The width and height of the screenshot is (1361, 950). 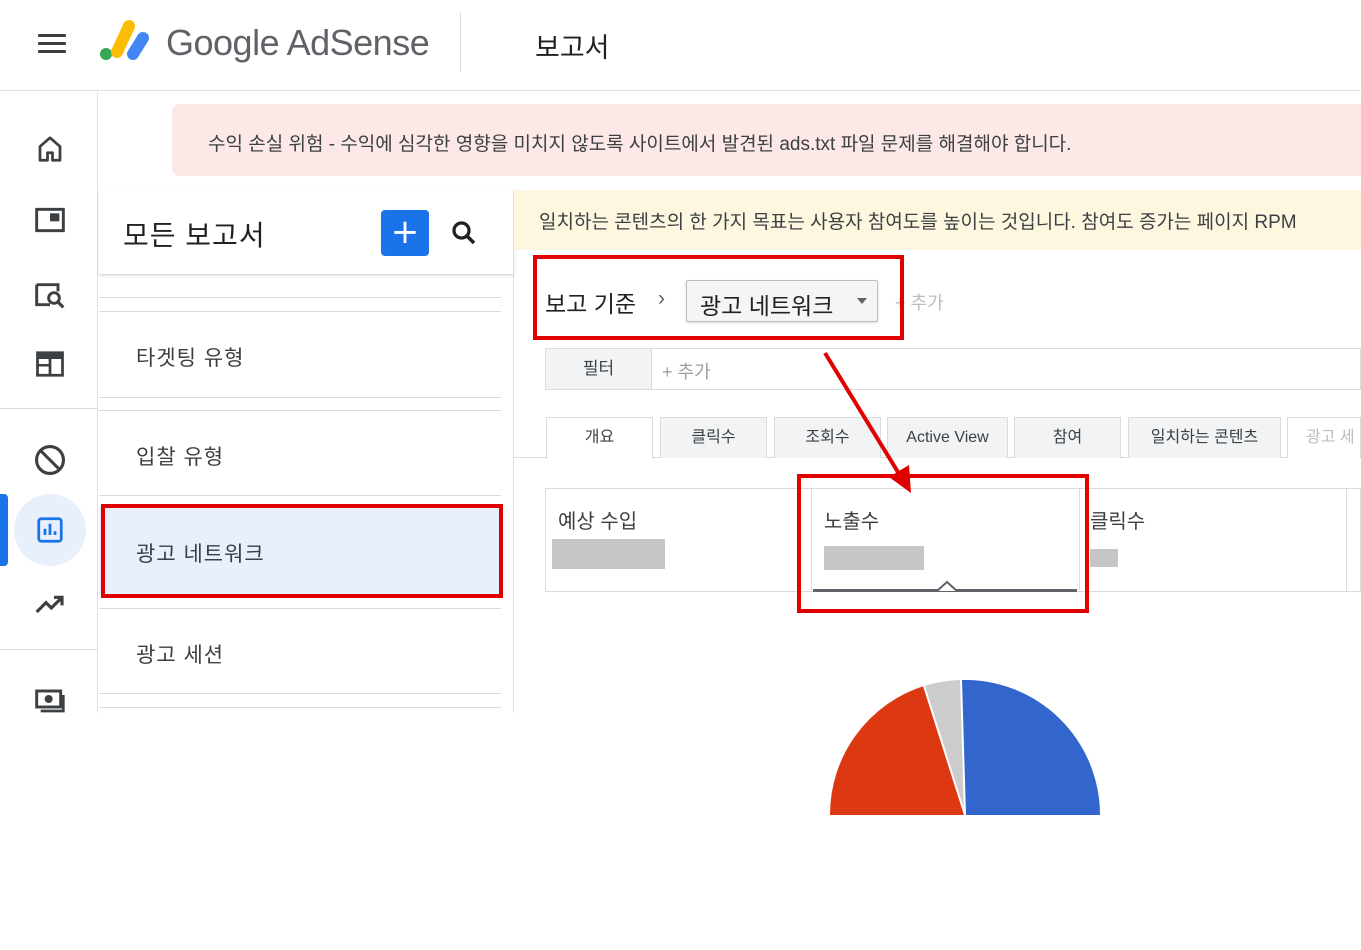 What do you see at coordinates (718, 297) in the screenshot?
I see `highlight-box-report-basis` at bounding box center [718, 297].